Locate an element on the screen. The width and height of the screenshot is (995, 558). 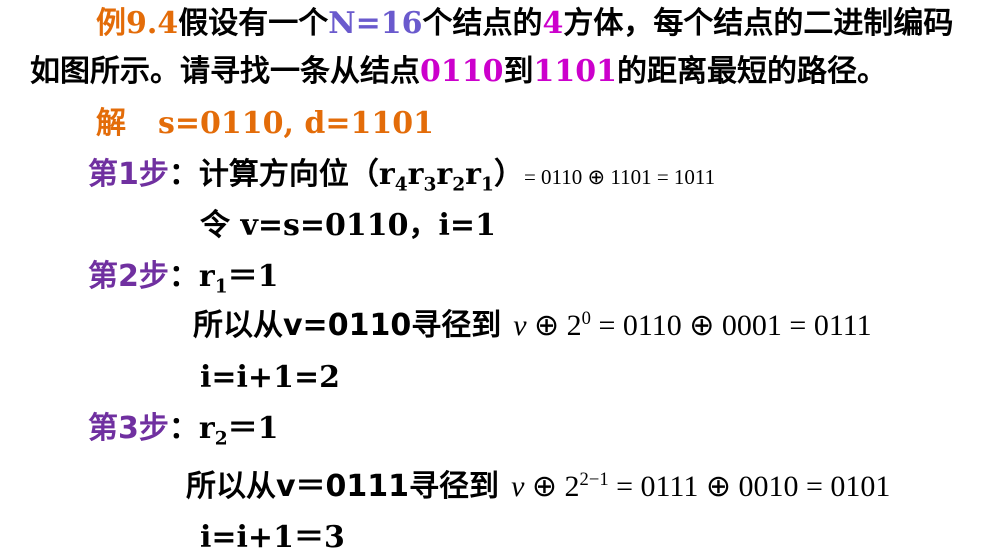
step2-equation: v ⊕ 20 = 0110 ⊕ 0001 = 0111 is located at coordinates (692, 324).